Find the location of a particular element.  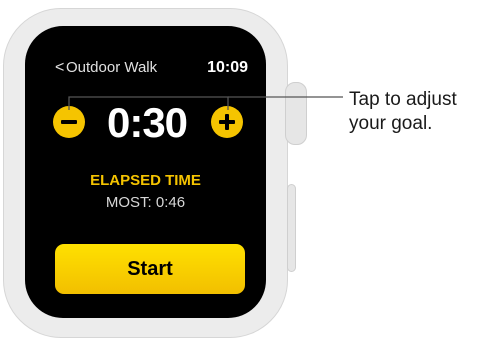

goal-value: 0:30 is located at coordinates (147, 122).